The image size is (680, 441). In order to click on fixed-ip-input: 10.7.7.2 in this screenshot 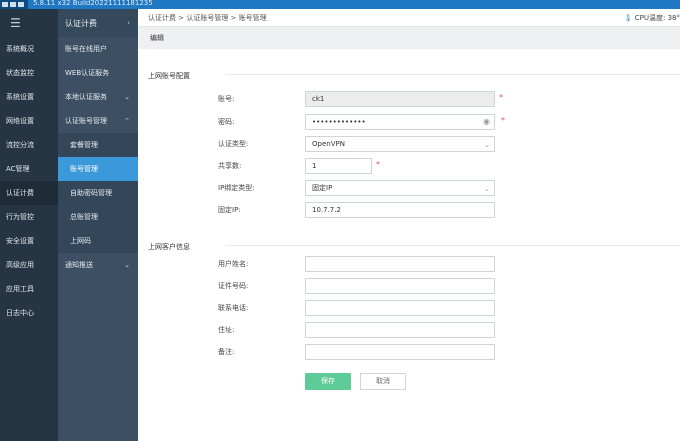, I will do `click(400, 210)`.